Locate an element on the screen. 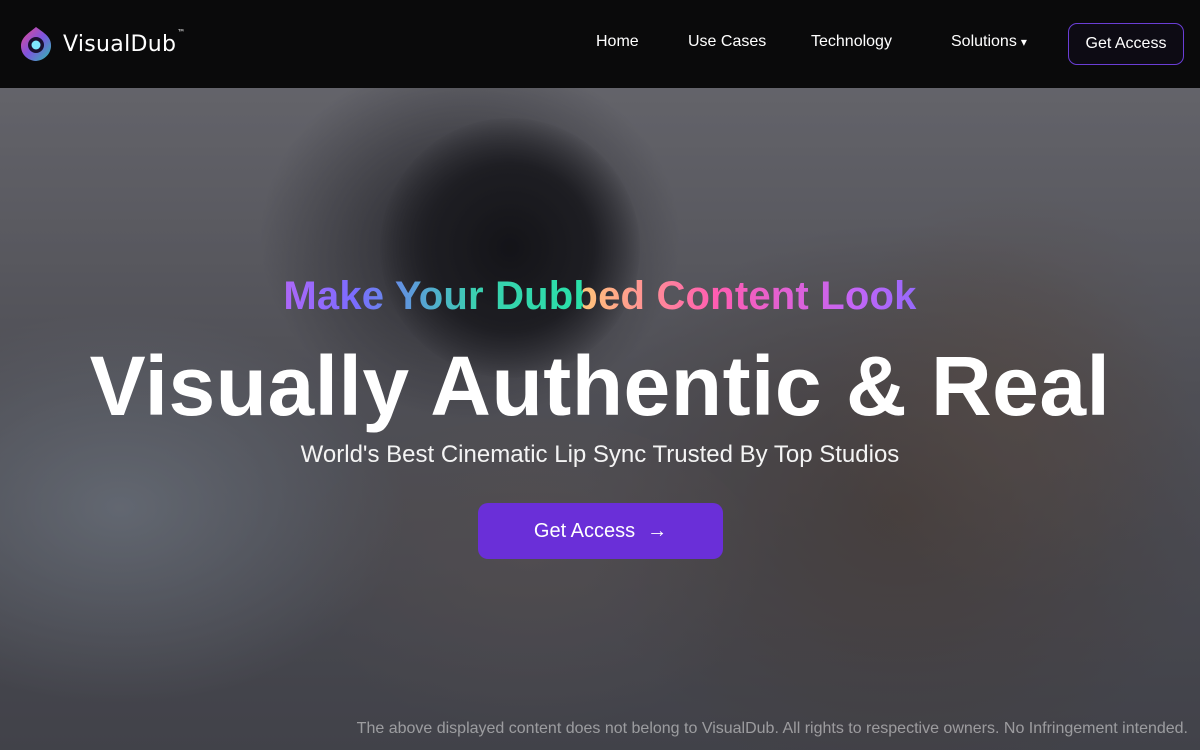 This screenshot has height=750, width=1200. brand-logo: VisualDub™ is located at coordinates (102, 44).